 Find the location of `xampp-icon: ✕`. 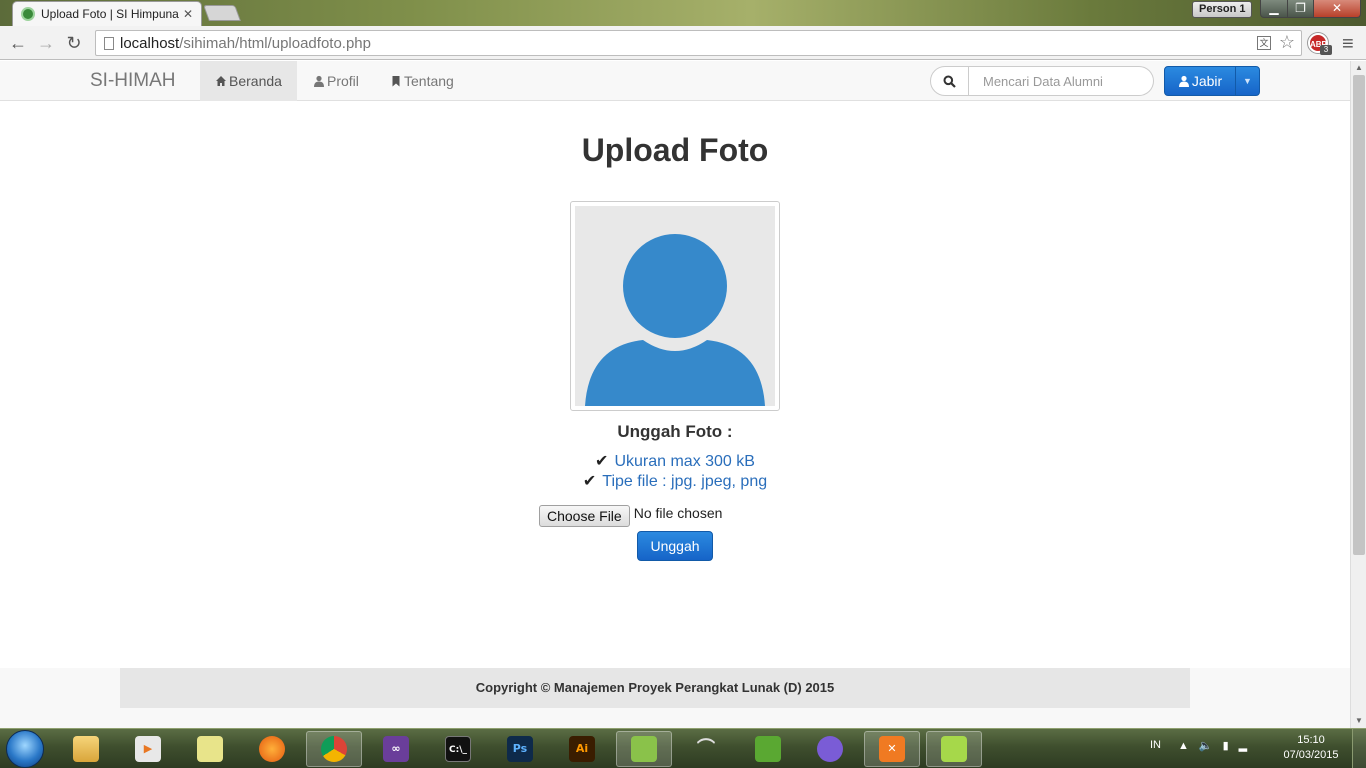

xampp-icon: ✕ is located at coordinates (892, 749).